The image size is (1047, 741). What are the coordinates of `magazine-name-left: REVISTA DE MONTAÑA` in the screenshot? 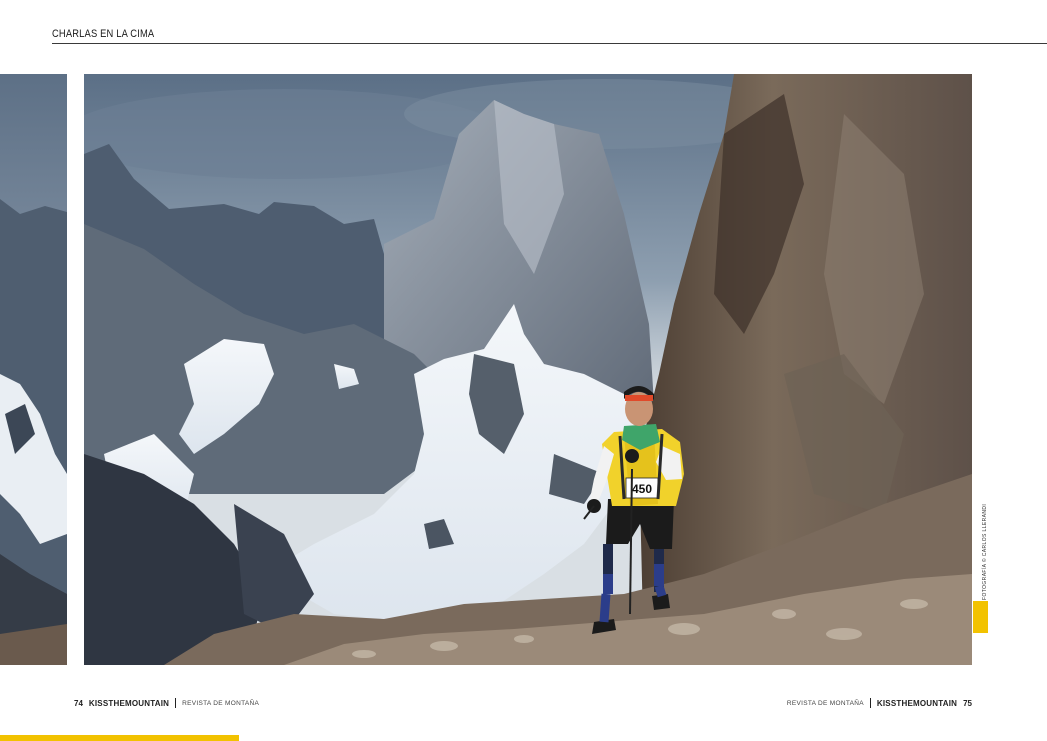 It's located at (221, 703).